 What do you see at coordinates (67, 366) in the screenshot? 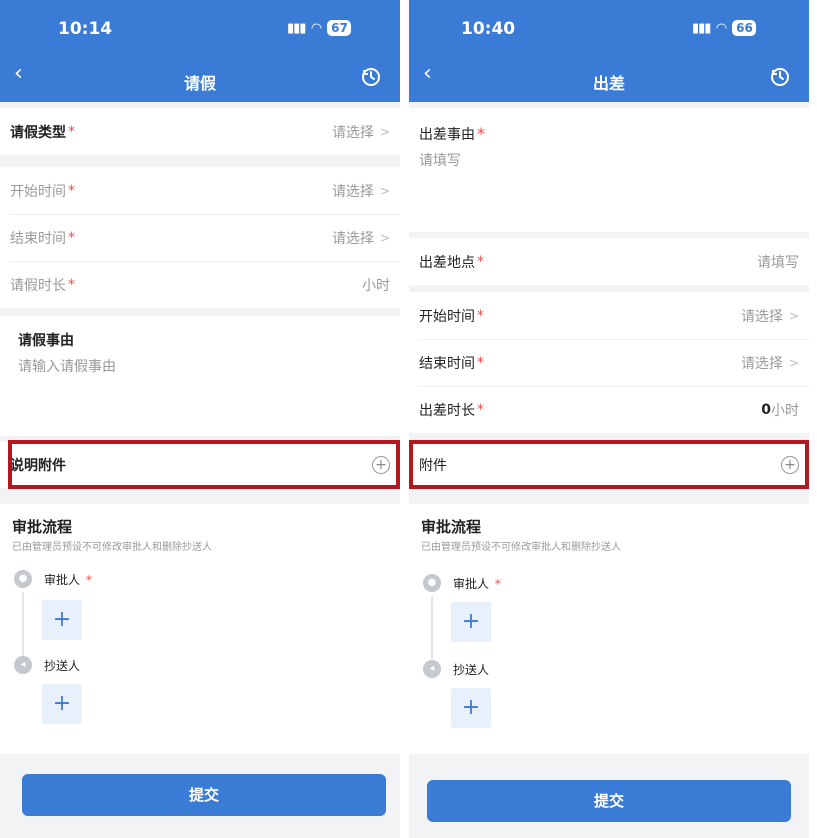
I see `reason-input: 请输入请假事由` at bounding box center [67, 366].